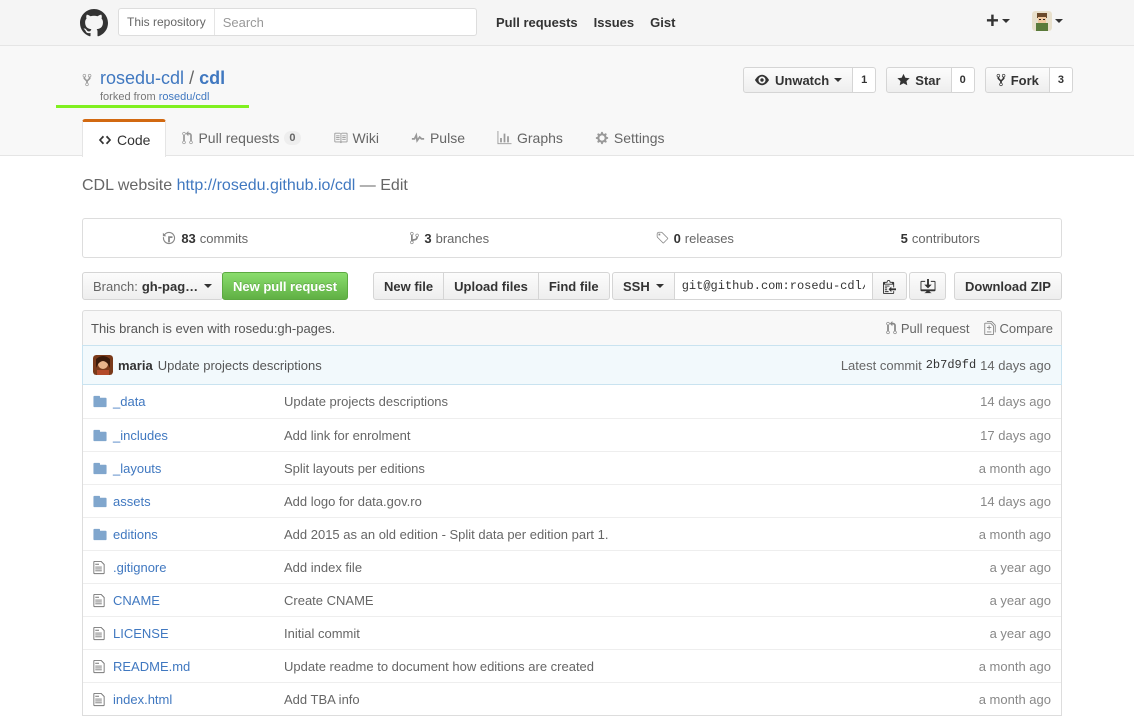 This screenshot has height=722, width=1134. I want to click on clone-protocol-label: SSH, so click(636, 286).